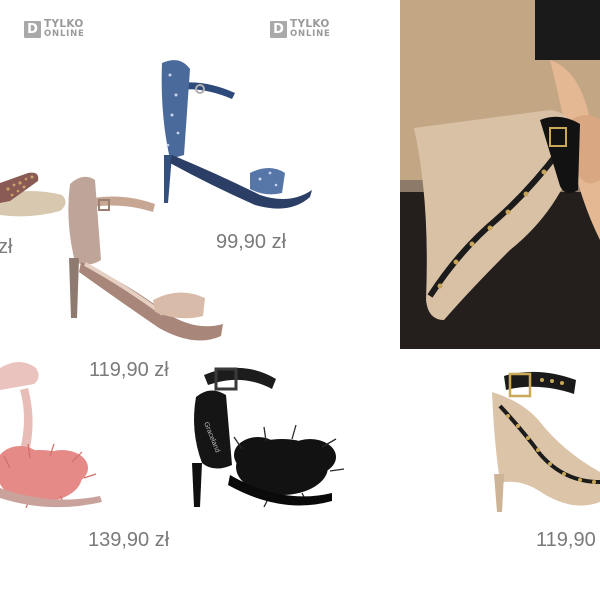 The height and width of the screenshot is (594, 600). What do you see at coordinates (566, 540) in the screenshot?
I see `price-nude-studded: 119,90` at bounding box center [566, 540].